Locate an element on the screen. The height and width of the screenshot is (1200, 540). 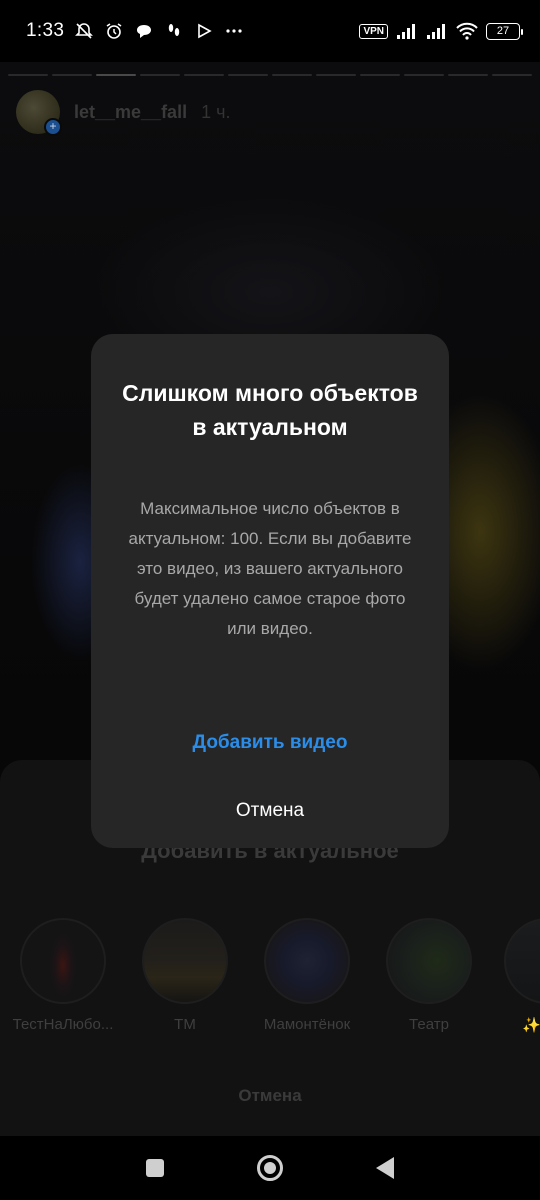
dialog-cancel-button: Отмена is located at coordinates (270, 811).